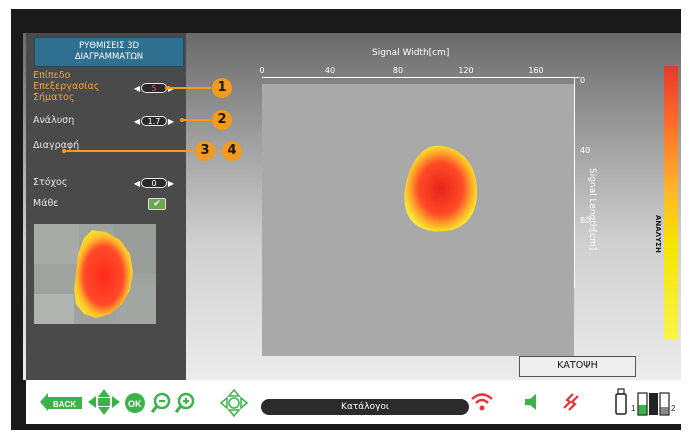 The width and height of the screenshot is (690, 438). What do you see at coordinates (571, 403) in the screenshot?
I see `vibration-icon` at bounding box center [571, 403].